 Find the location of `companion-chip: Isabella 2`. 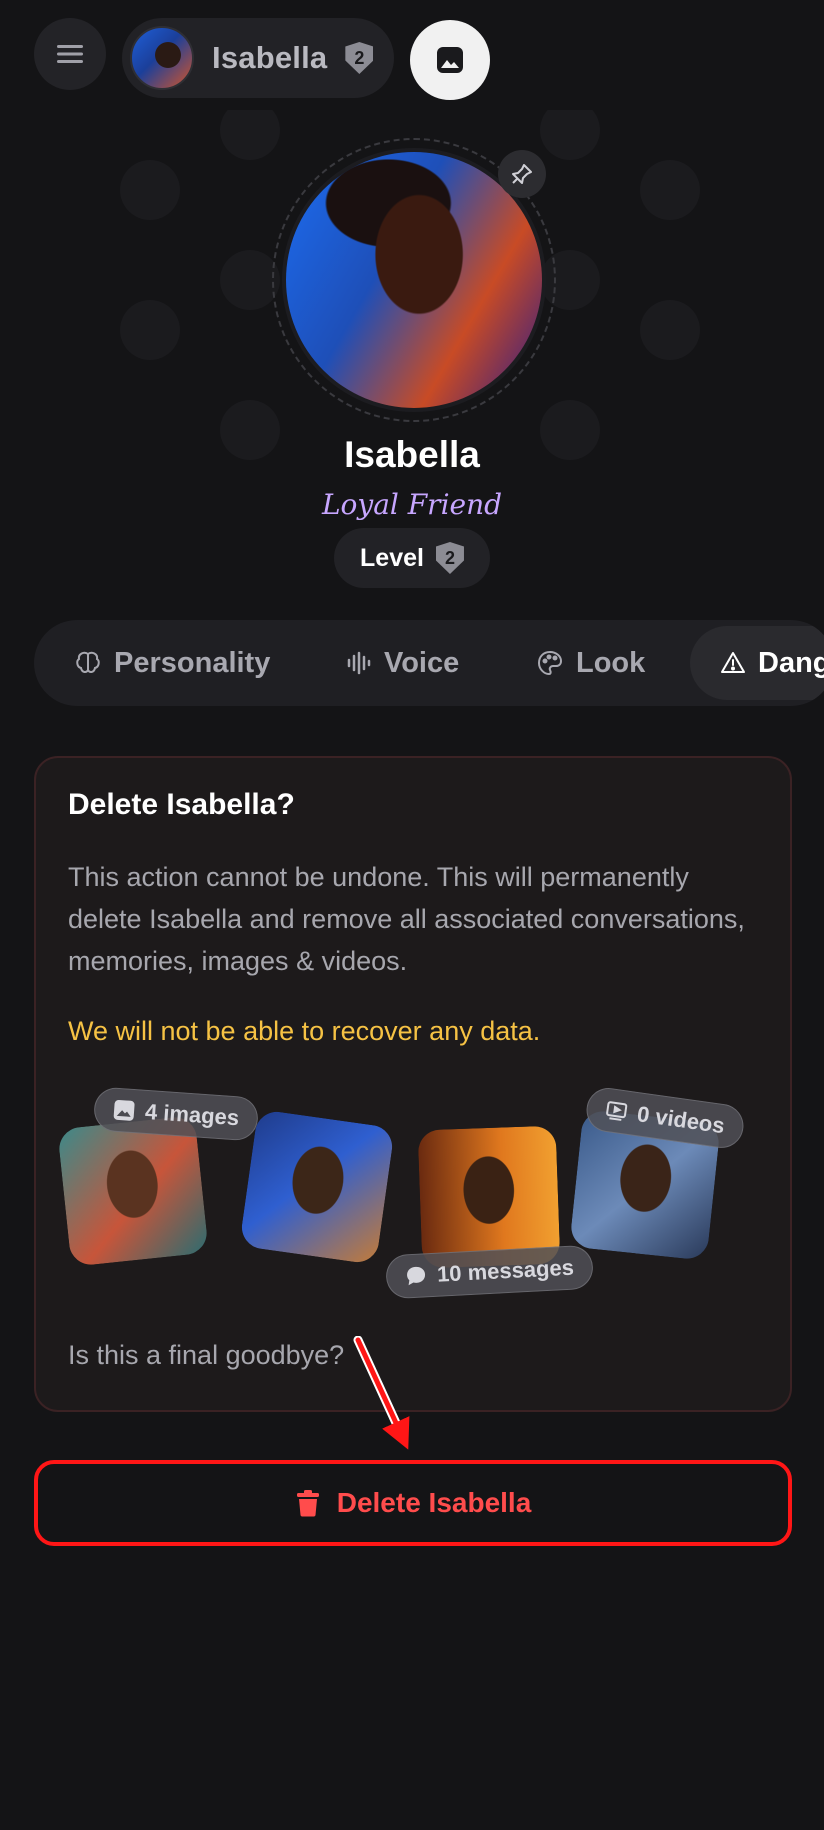

companion-chip: Isabella 2 is located at coordinates (258, 58).